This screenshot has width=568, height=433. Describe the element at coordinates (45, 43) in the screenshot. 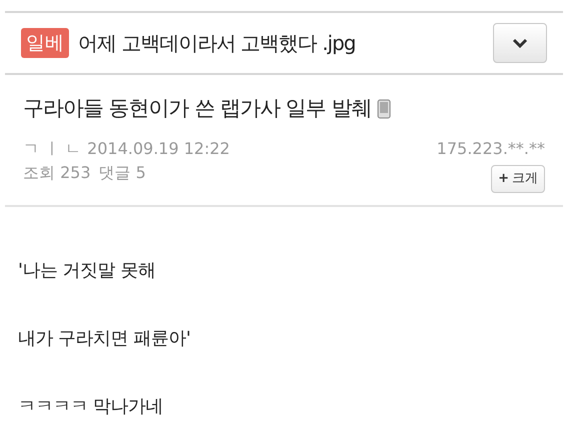

I see `board-badge: 일베` at that location.